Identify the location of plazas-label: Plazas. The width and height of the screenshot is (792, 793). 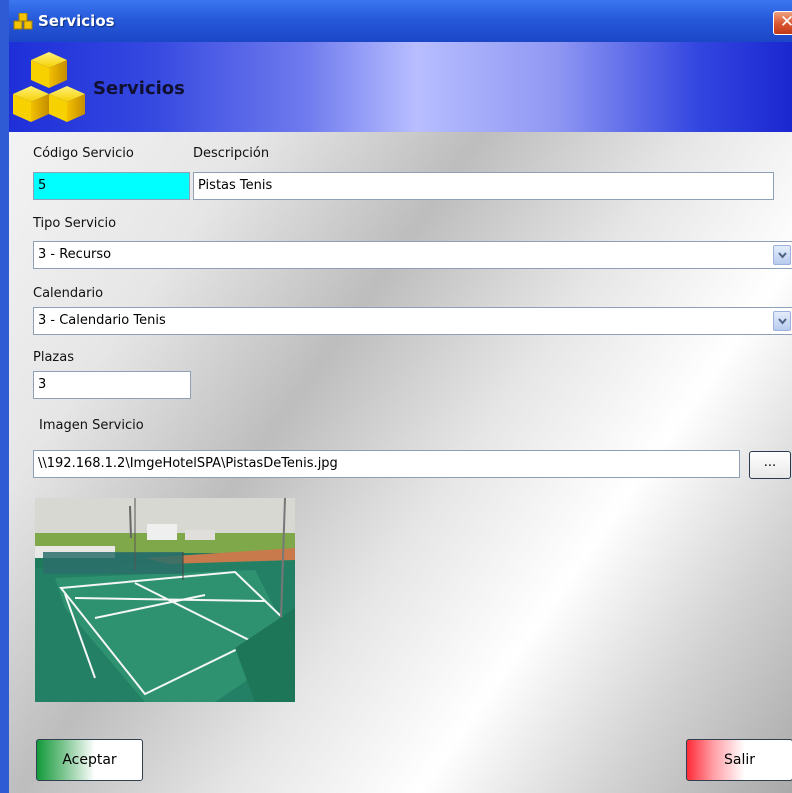
(53, 357).